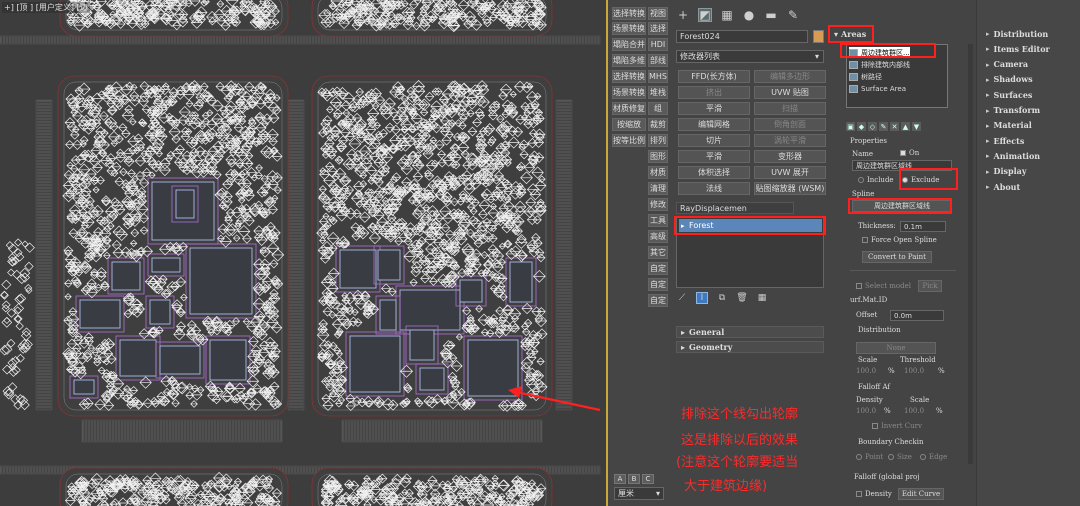  What do you see at coordinates (742, 36) in the screenshot?
I see `object-name-field: Forest024` at bounding box center [742, 36].